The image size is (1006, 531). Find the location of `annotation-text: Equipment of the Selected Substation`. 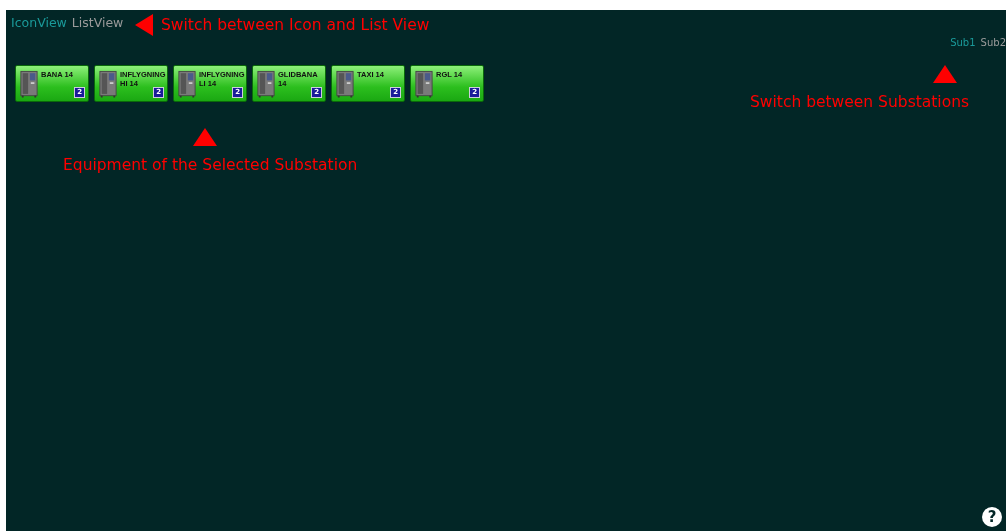

annotation-text: Equipment of the Selected Substation is located at coordinates (210, 165).